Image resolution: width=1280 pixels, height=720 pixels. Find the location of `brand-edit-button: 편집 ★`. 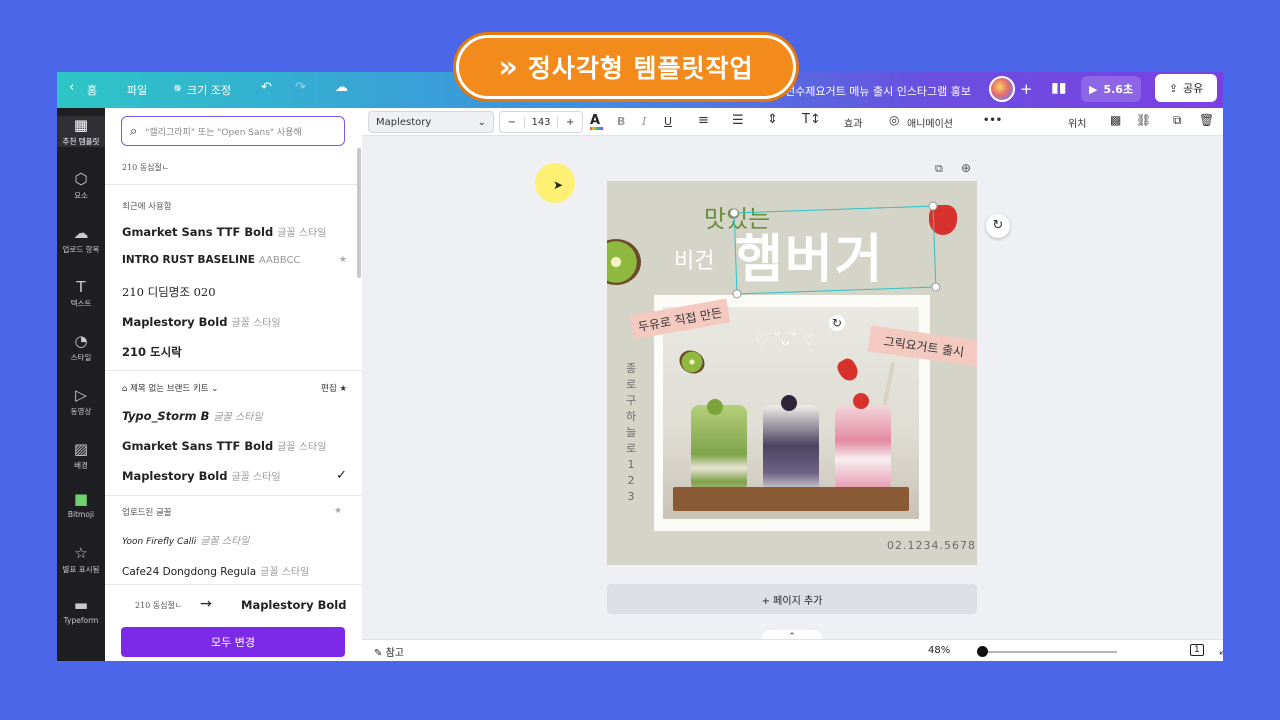

brand-edit-button: 편집 ★ is located at coordinates (334, 388).